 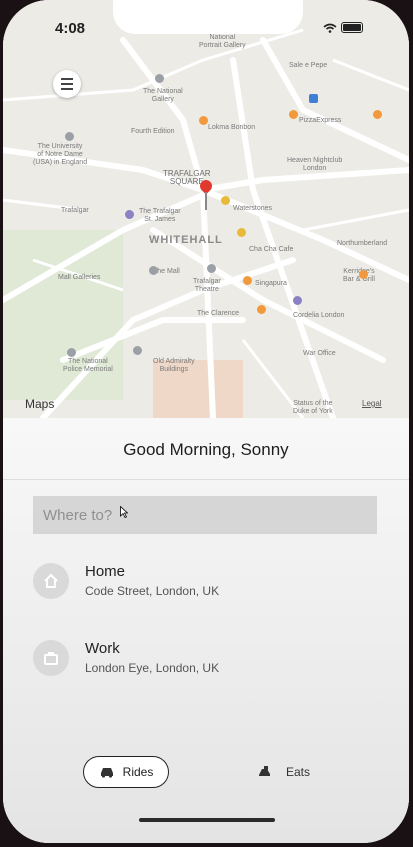 What do you see at coordinates (206, 449) in the screenshot?
I see `greeting-title: Good Morning, Sonny` at bounding box center [206, 449].